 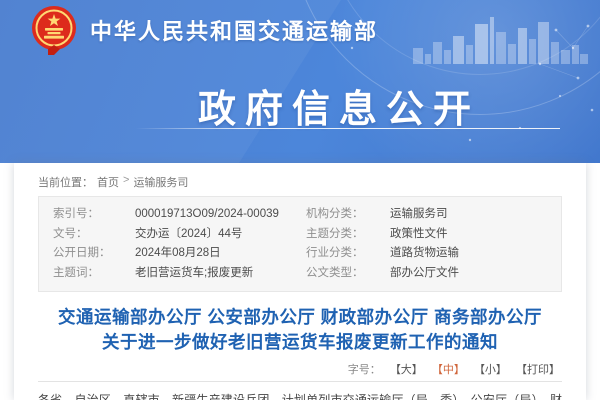 What do you see at coordinates (419, 214) in the screenshot?
I see `meta-value-org-category: 运输服务司` at bounding box center [419, 214].